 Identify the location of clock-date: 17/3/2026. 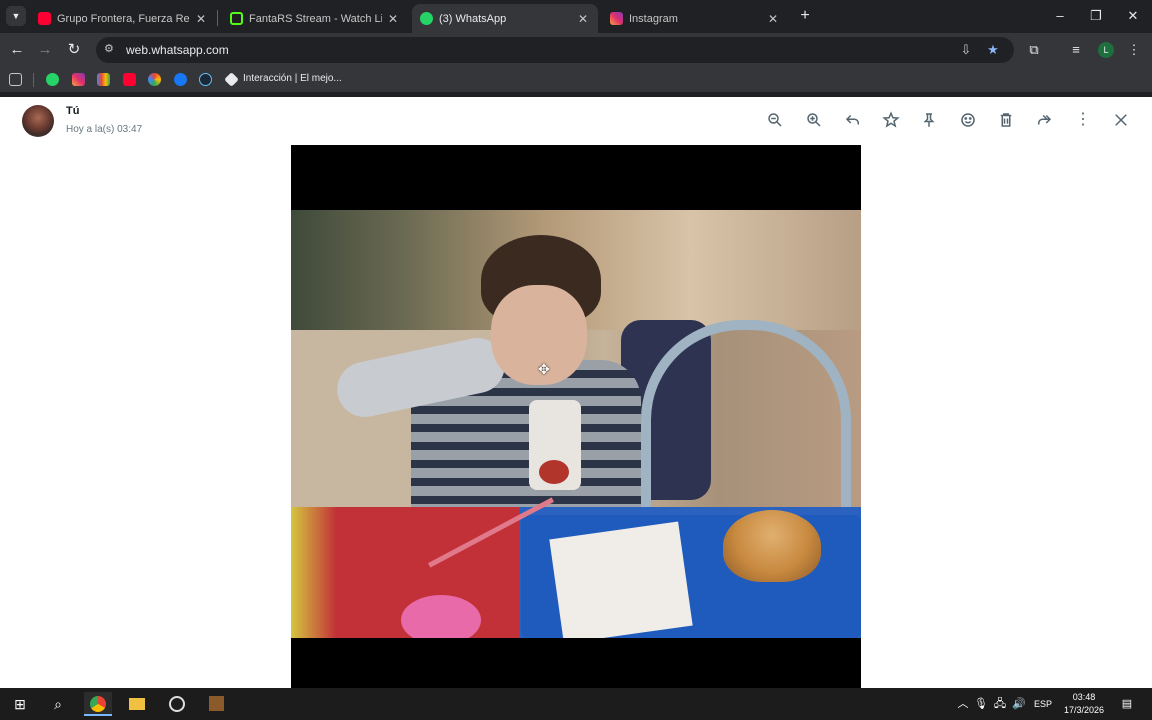
(1084, 710).